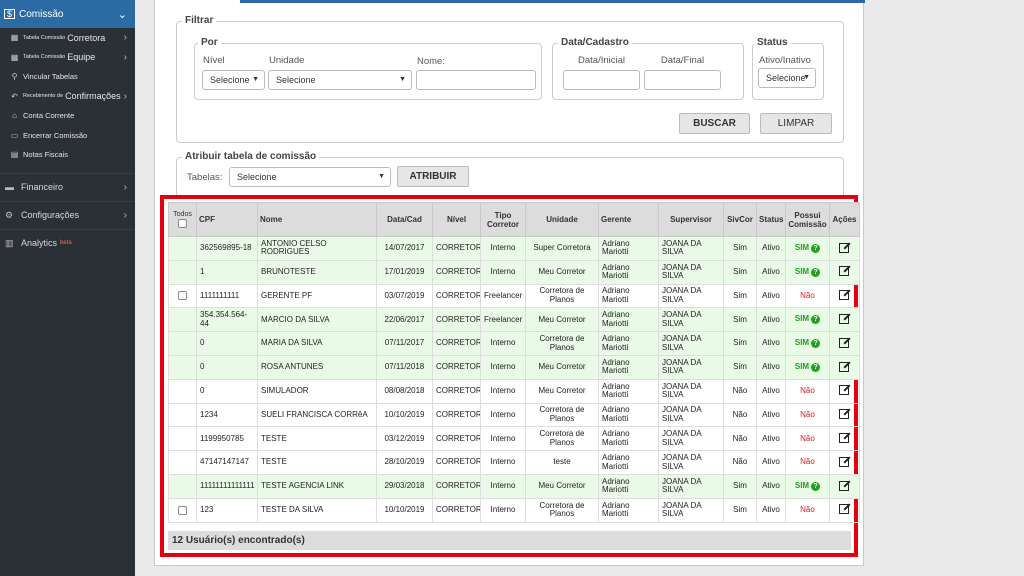 The height and width of the screenshot is (576, 1024). Describe the element at coordinates (227, 272) in the screenshot. I see `cell-cpf: 1` at that location.